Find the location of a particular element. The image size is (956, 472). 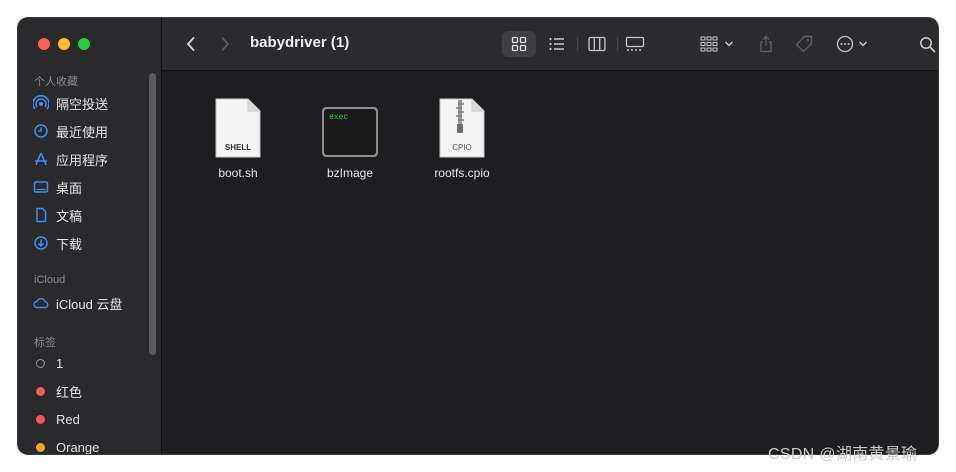

sidebar-item-label: iCloud 云盘 is located at coordinates (89, 304).